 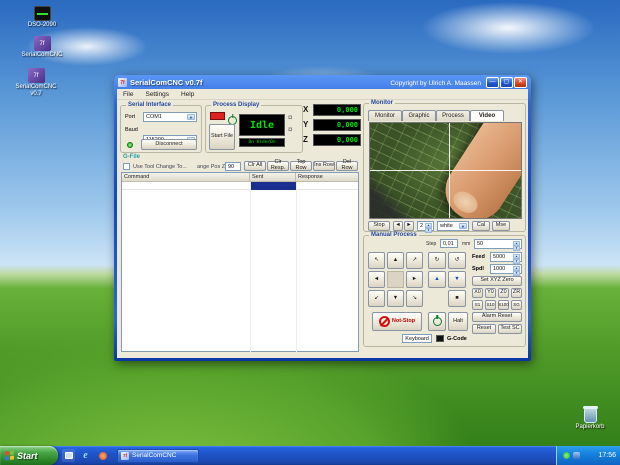 I want to click on desktop-icon-dso: DSO-2090, so click(x=42, y=17).